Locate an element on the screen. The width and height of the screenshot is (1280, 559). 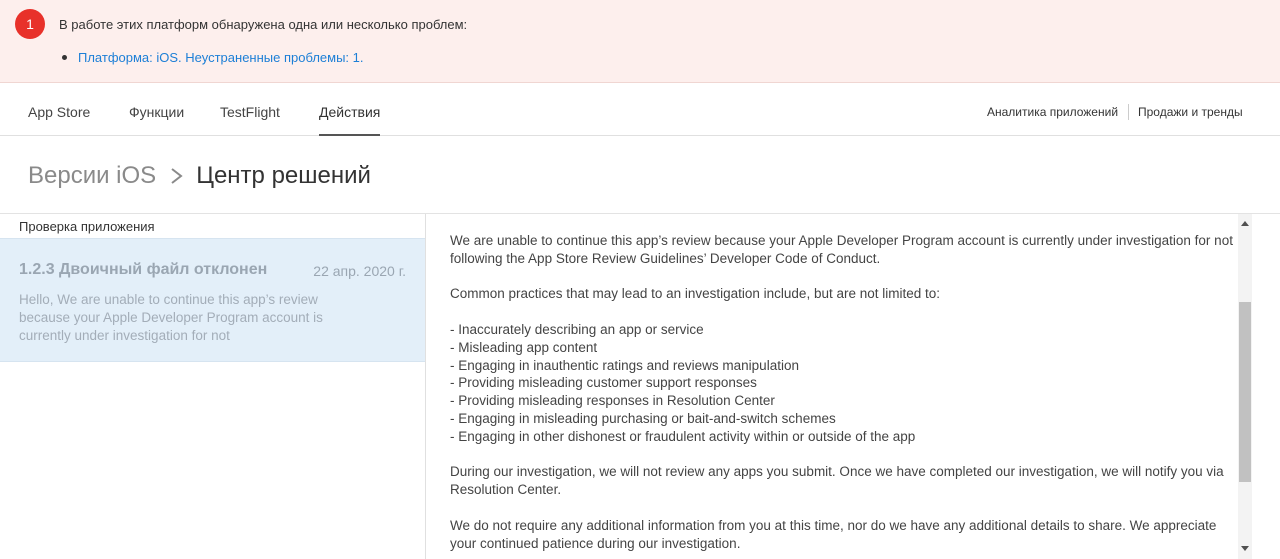
scrollbar-thumb is located at coordinates (1245, 392).